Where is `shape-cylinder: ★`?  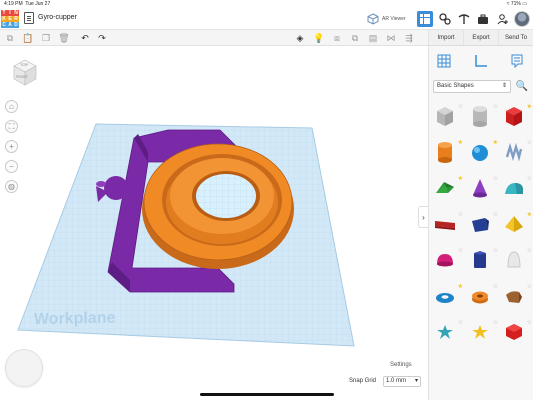 shape-cylinder: ★ is located at coordinates (447, 154).